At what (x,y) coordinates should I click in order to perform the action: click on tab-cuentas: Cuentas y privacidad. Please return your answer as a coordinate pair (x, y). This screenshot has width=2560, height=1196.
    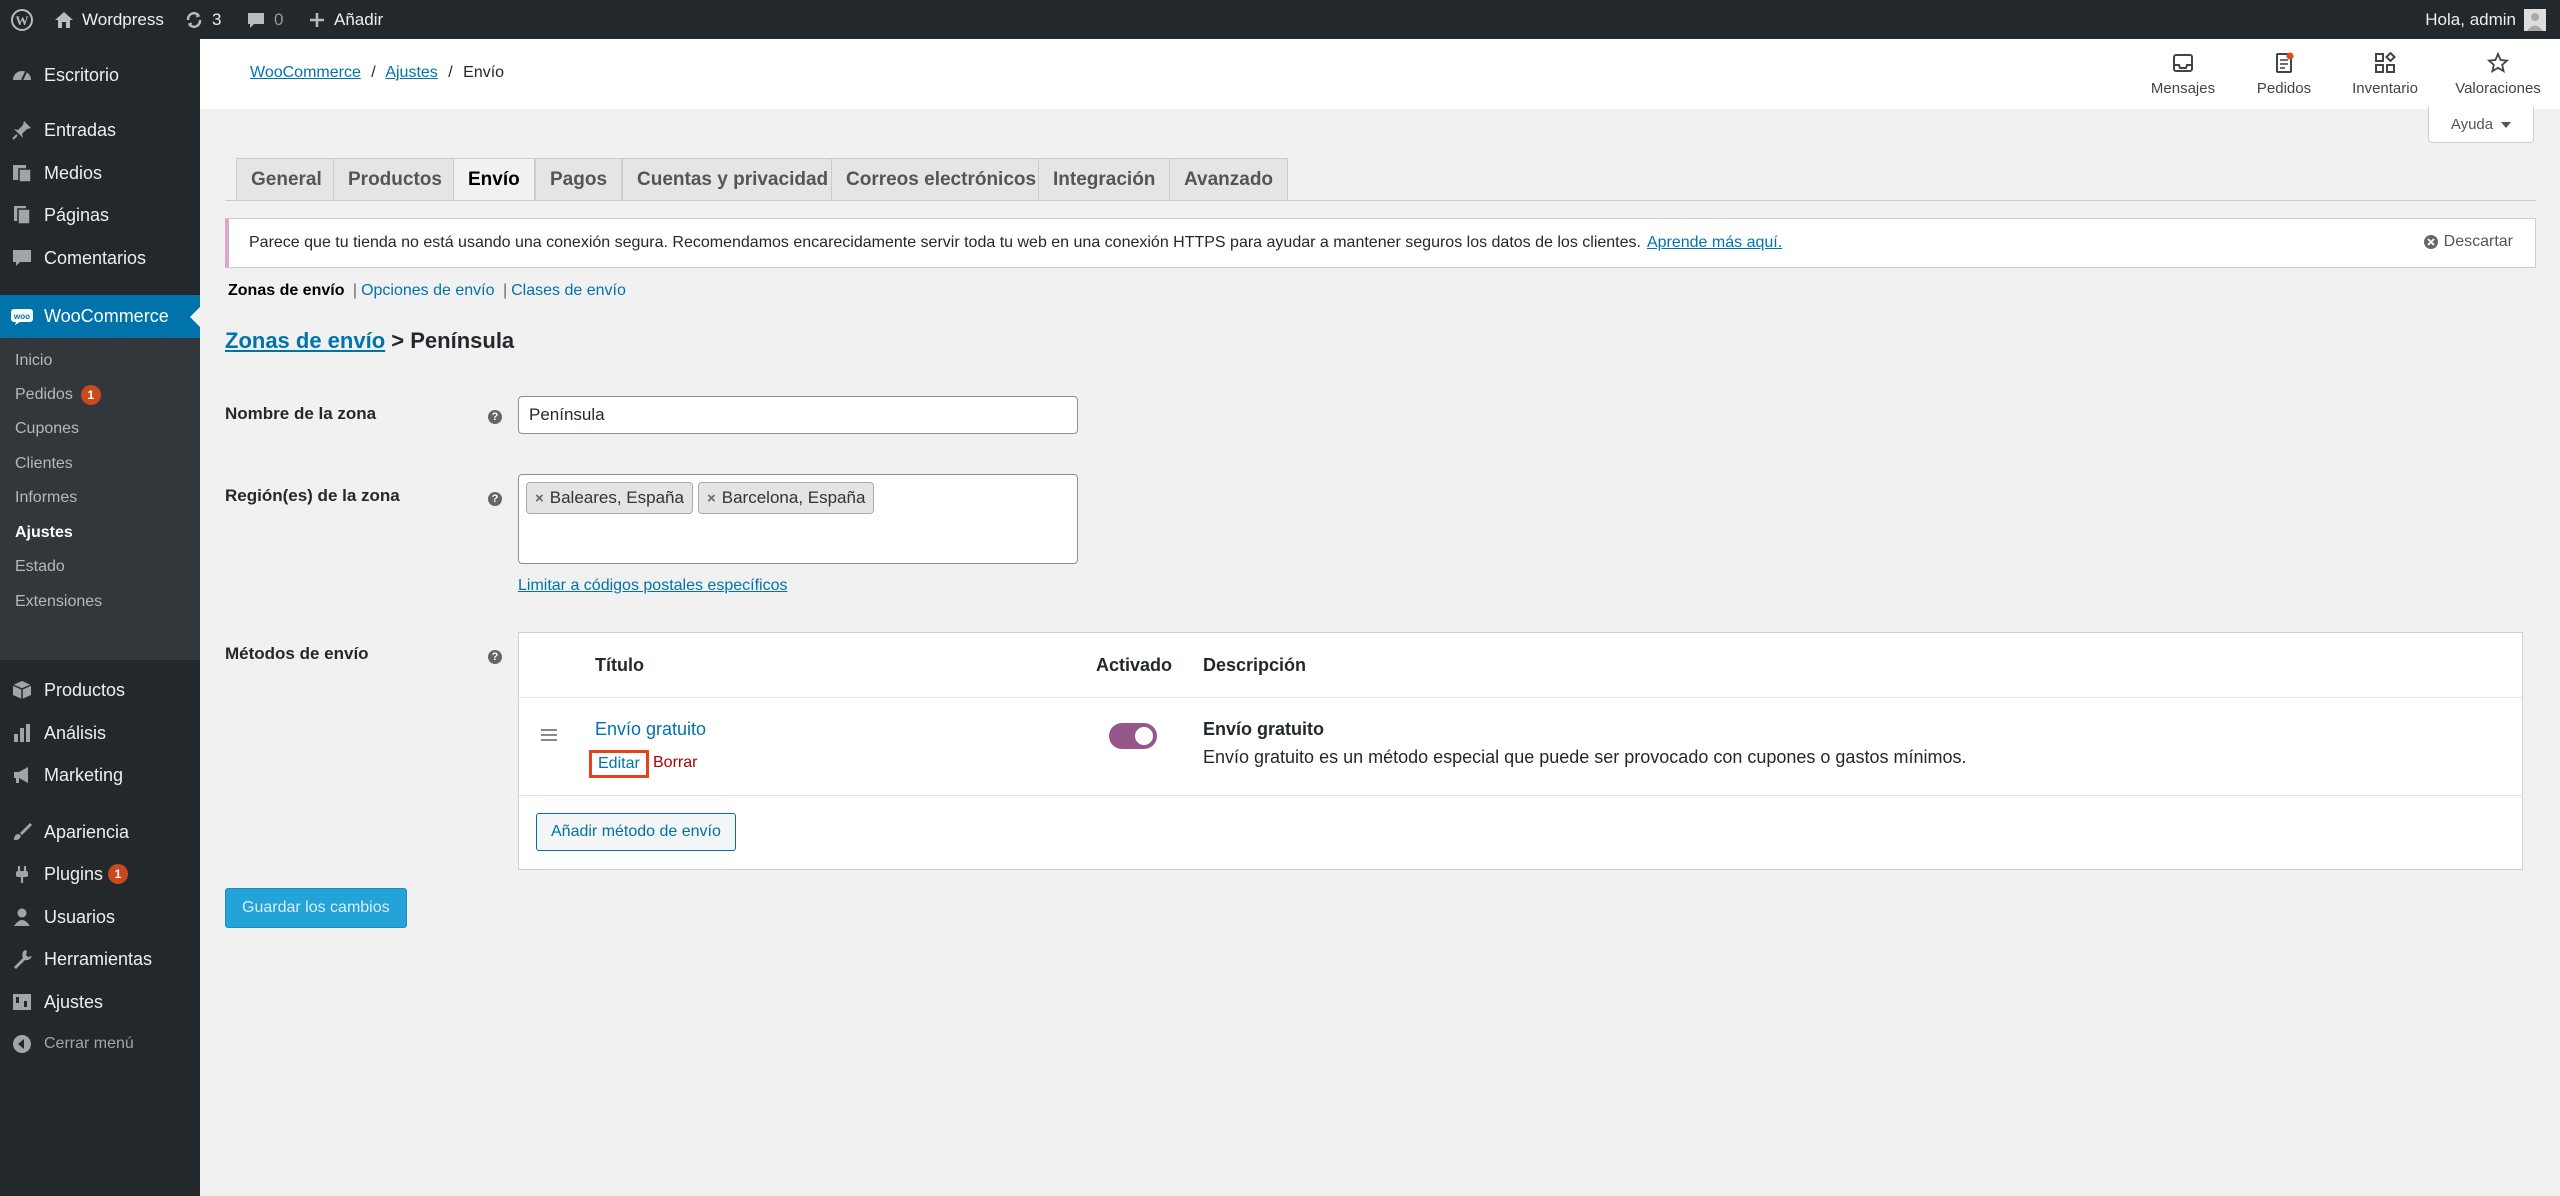
    Looking at the image, I should click on (733, 179).